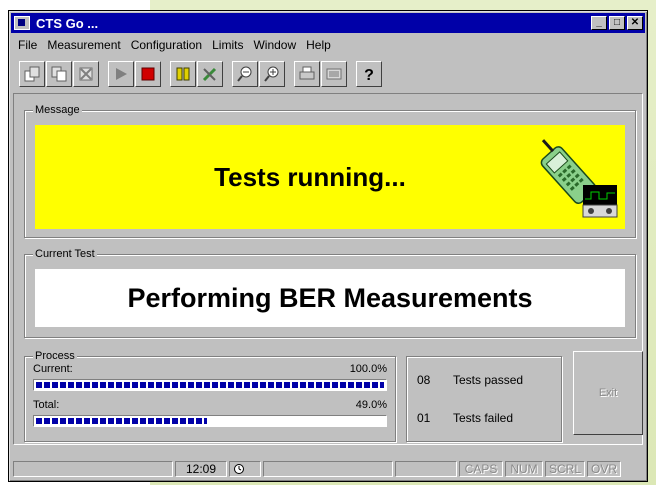 The height and width of the screenshot is (485, 656). I want to click on tools-icon, so click(209, 74).